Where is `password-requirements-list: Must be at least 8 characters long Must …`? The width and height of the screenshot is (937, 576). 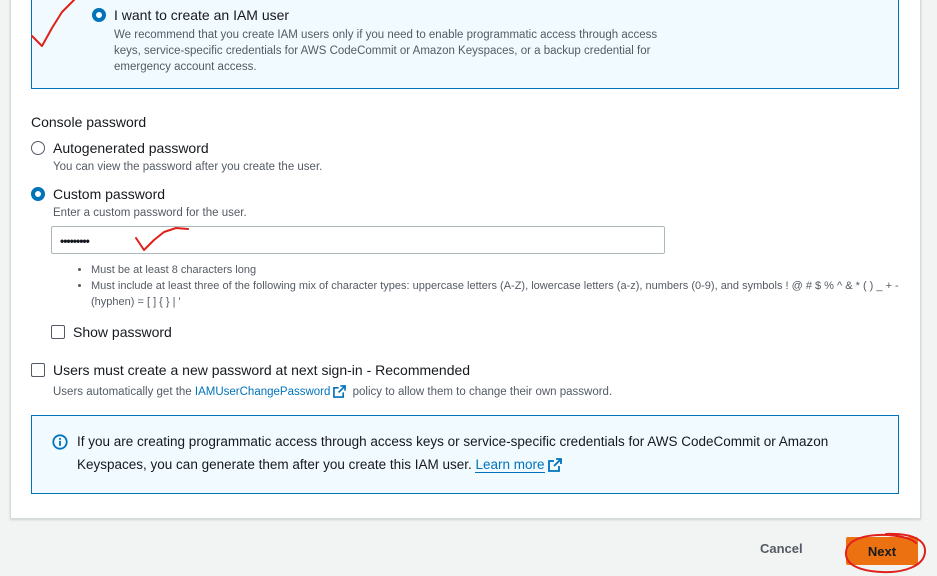 password-requirements-list: Must be at least 8 characters long Must … is located at coordinates (488, 286).